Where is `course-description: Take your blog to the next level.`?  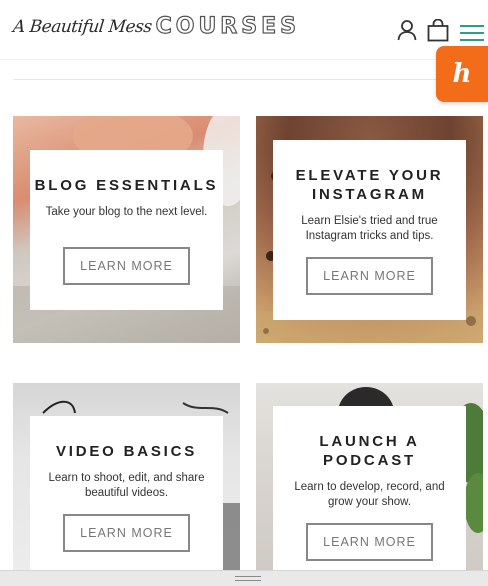 course-description: Take your blog to the next level. is located at coordinates (126, 212).